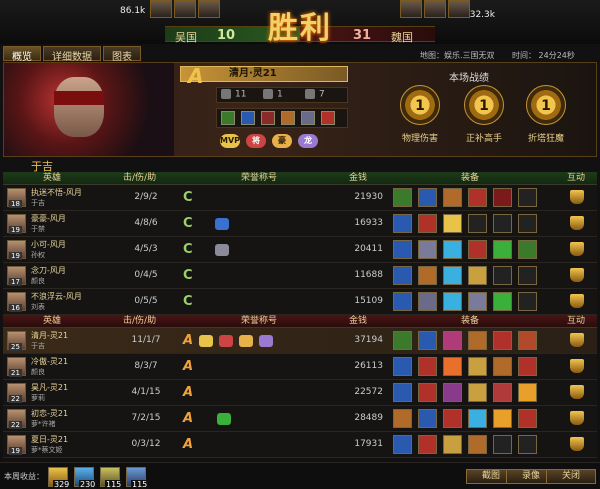  What do you see at coordinates (15, 308) in the screenshot?
I see `level-badge: 16` at bounding box center [15, 308].